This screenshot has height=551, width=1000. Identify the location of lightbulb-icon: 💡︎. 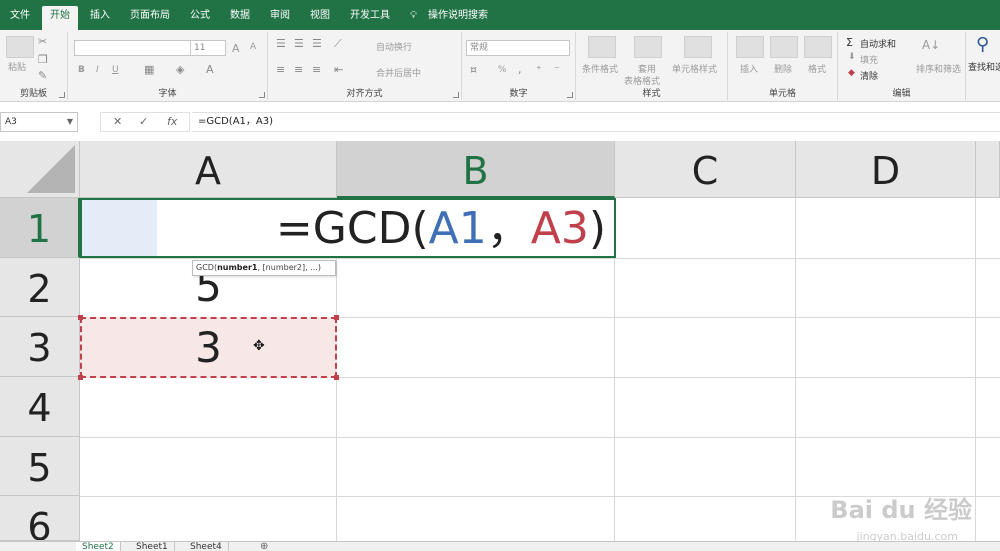
(413, 16).